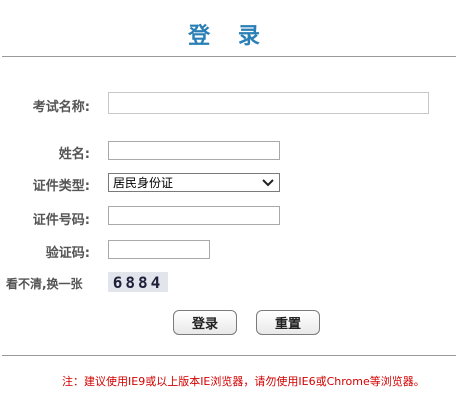 Image resolution: width=458 pixels, height=395 pixels. What do you see at coordinates (205, 322) in the screenshot?
I see `login-button: 登录` at bounding box center [205, 322].